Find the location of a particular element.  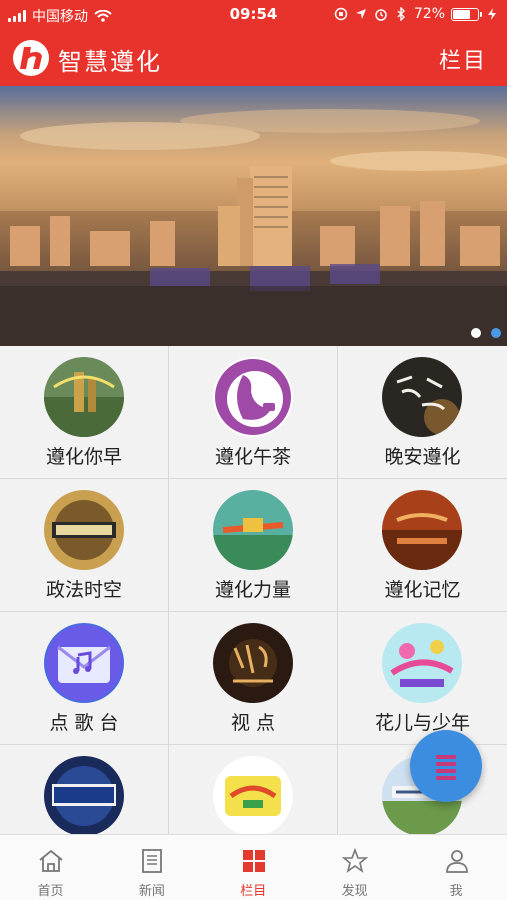

discover-icon is located at coordinates (355, 860).